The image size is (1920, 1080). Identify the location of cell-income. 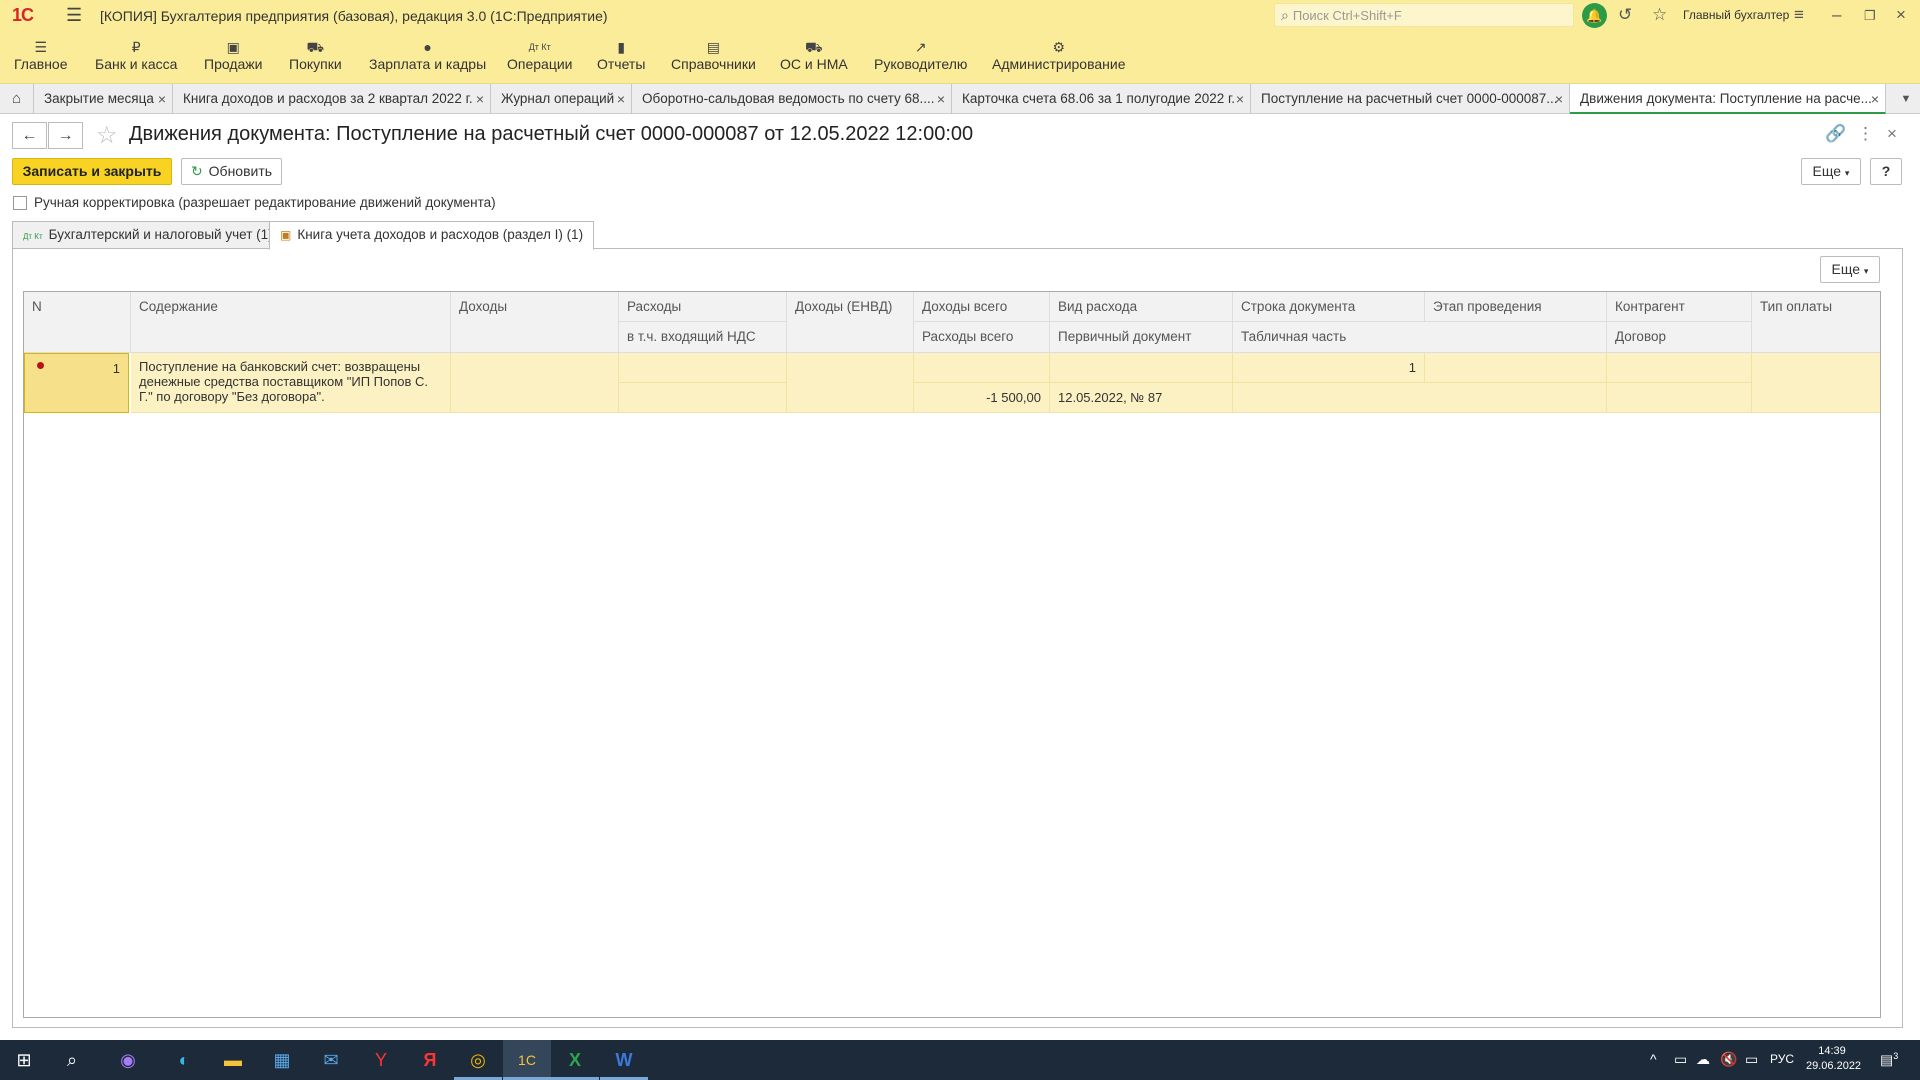
(535, 383).